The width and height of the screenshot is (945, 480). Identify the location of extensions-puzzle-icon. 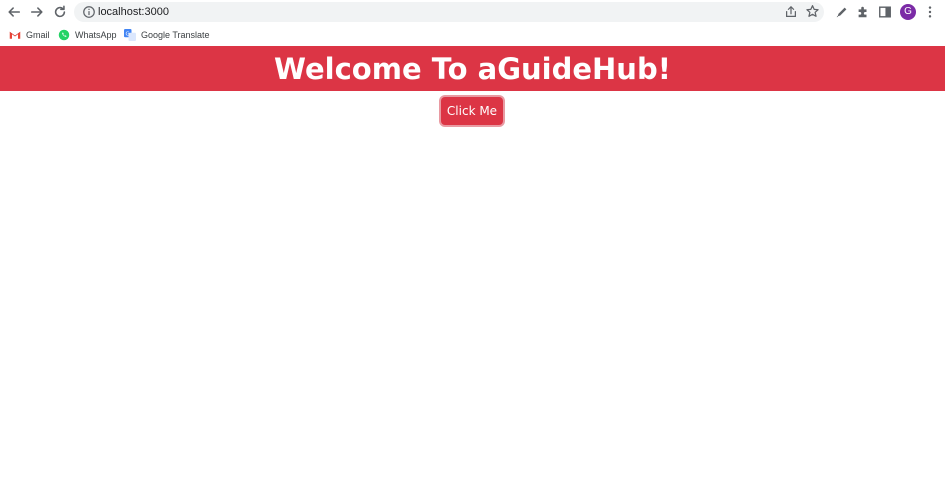
(863, 12).